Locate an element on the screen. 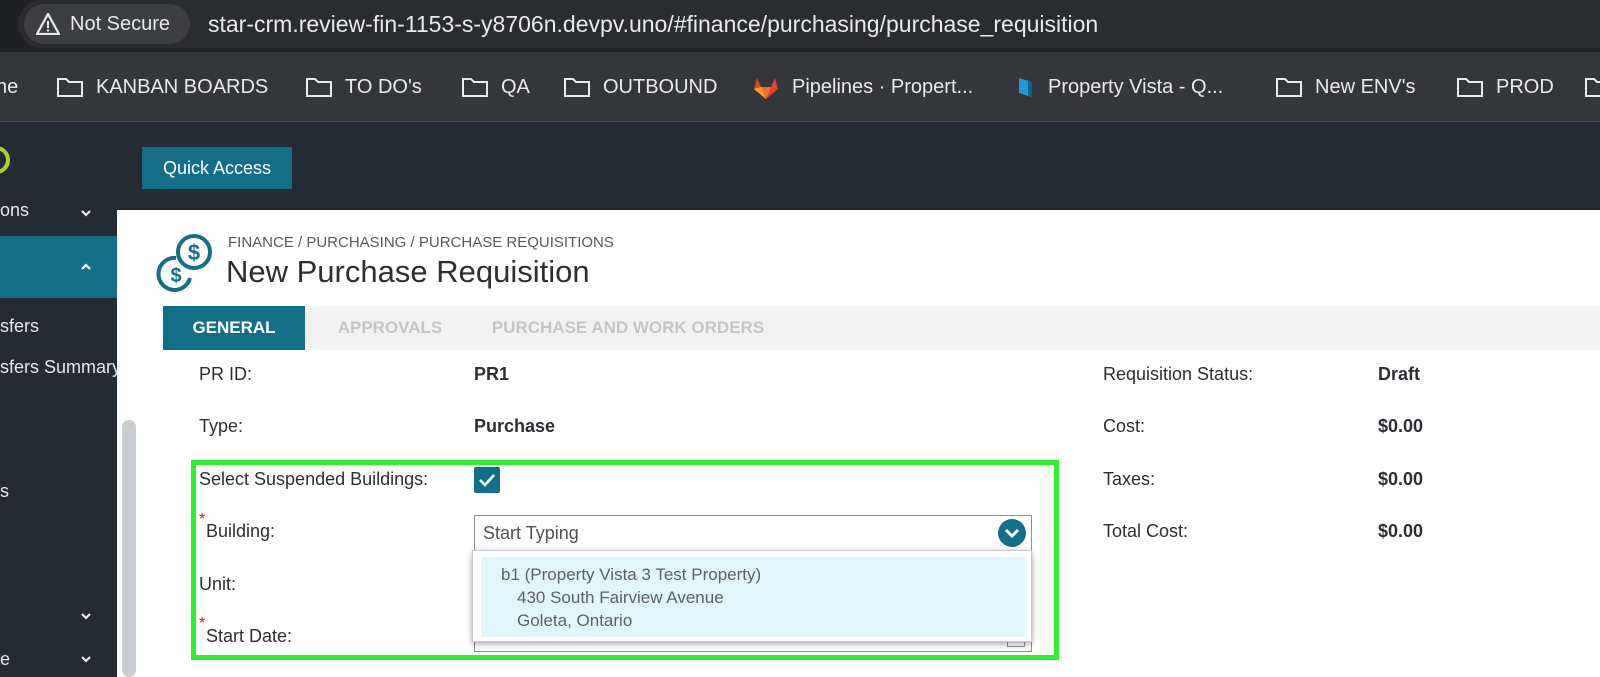 This screenshot has height=677, width=1600. bookmark-prod: PROD is located at coordinates (1505, 87).